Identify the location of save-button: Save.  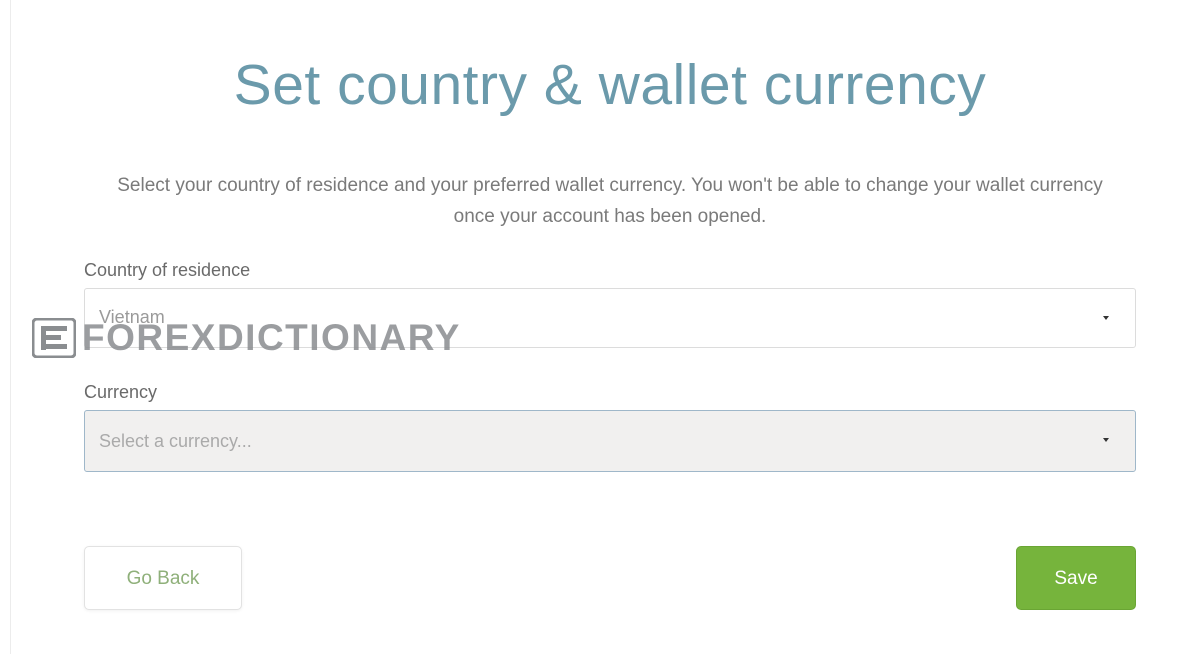
(1076, 578).